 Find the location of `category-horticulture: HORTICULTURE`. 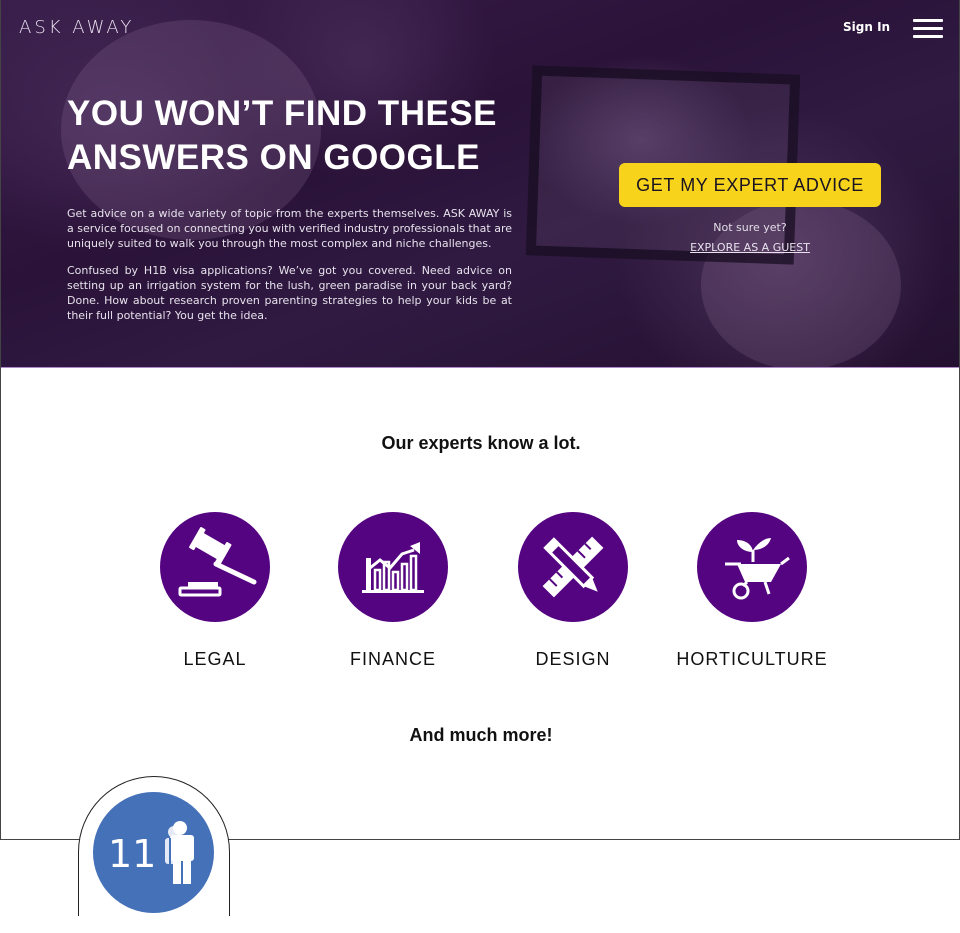

category-horticulture: HORTICULTURE is located at coordinates (752, 591).